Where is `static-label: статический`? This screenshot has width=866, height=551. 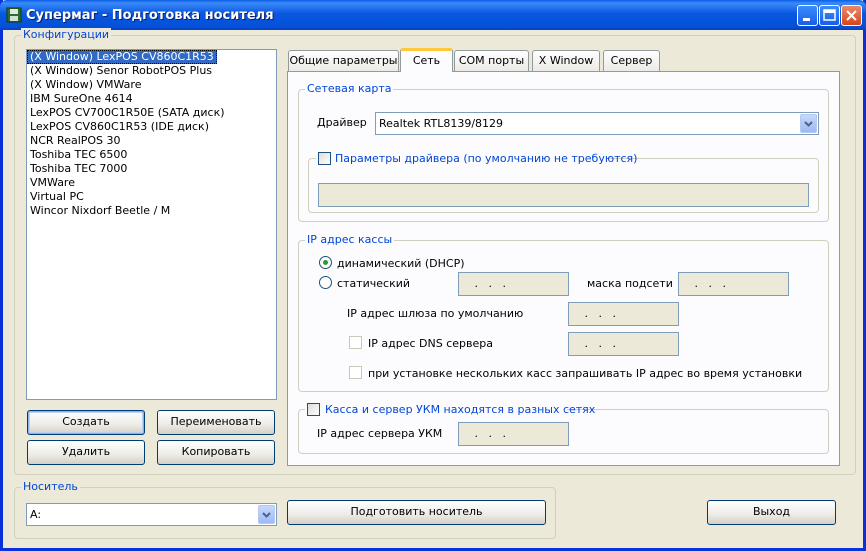 static-label: статический is located at coordinates (374, 283).